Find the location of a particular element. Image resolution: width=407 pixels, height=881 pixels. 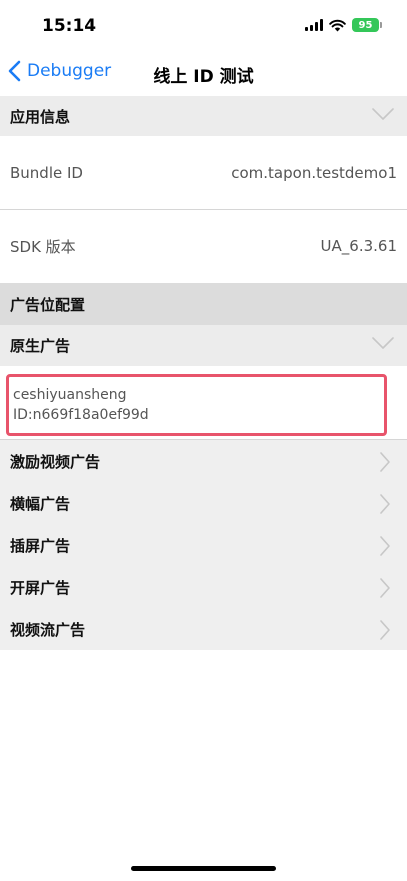

row-label: 横幅广告 is located at coordinates (40, 503).